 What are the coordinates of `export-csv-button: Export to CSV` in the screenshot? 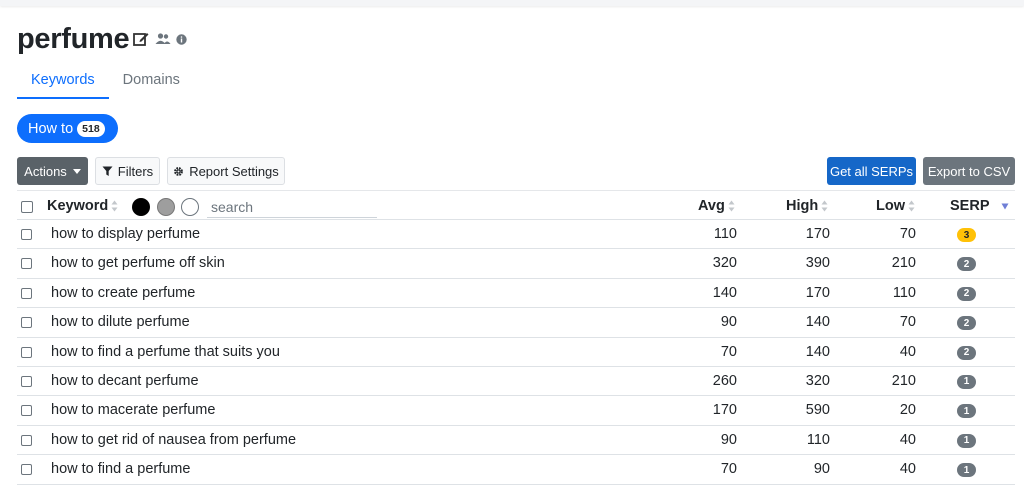 It's located at (969, 171).